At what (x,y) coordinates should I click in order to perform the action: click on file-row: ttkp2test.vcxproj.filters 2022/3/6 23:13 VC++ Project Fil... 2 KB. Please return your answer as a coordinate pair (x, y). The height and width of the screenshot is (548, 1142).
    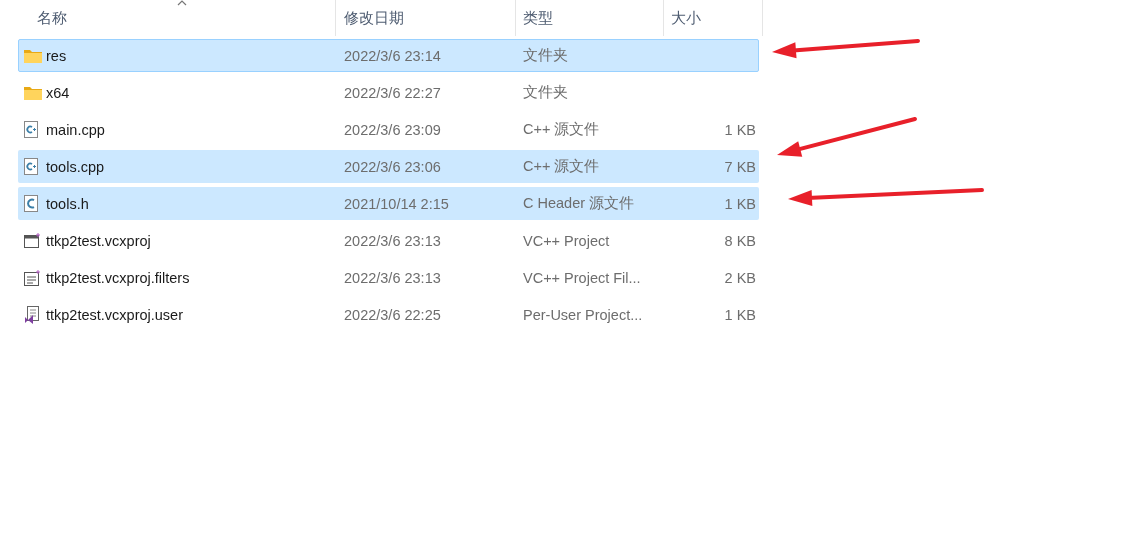
    Looking at the image, I should click on (388, 277).